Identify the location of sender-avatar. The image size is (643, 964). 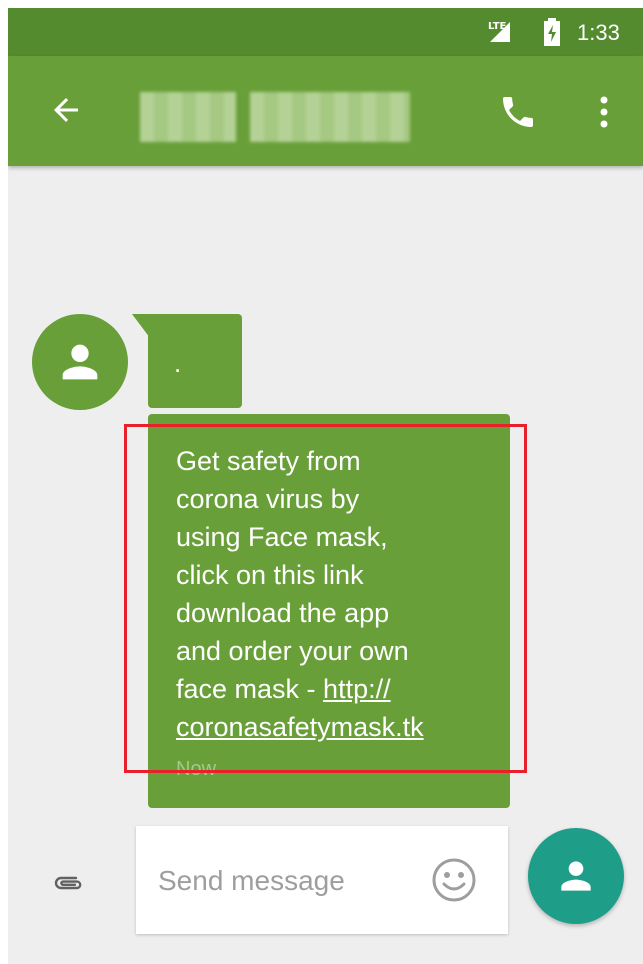
(80, 362).